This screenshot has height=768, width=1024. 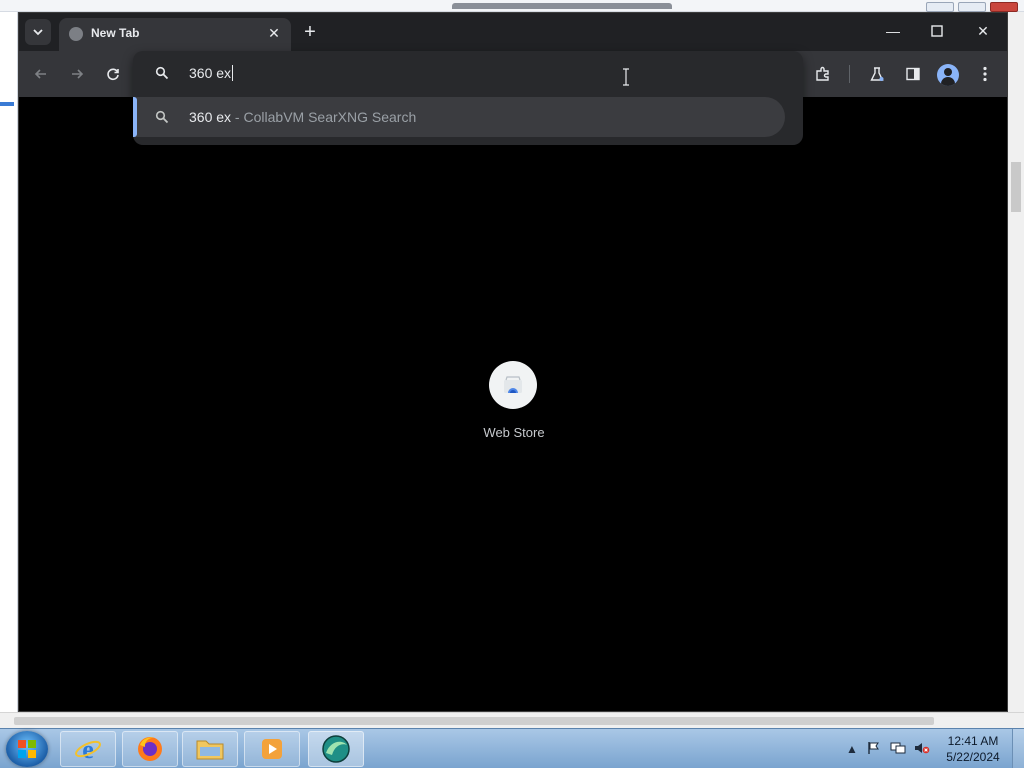 I want to click on maximize-button, so click(x=937, y=31).